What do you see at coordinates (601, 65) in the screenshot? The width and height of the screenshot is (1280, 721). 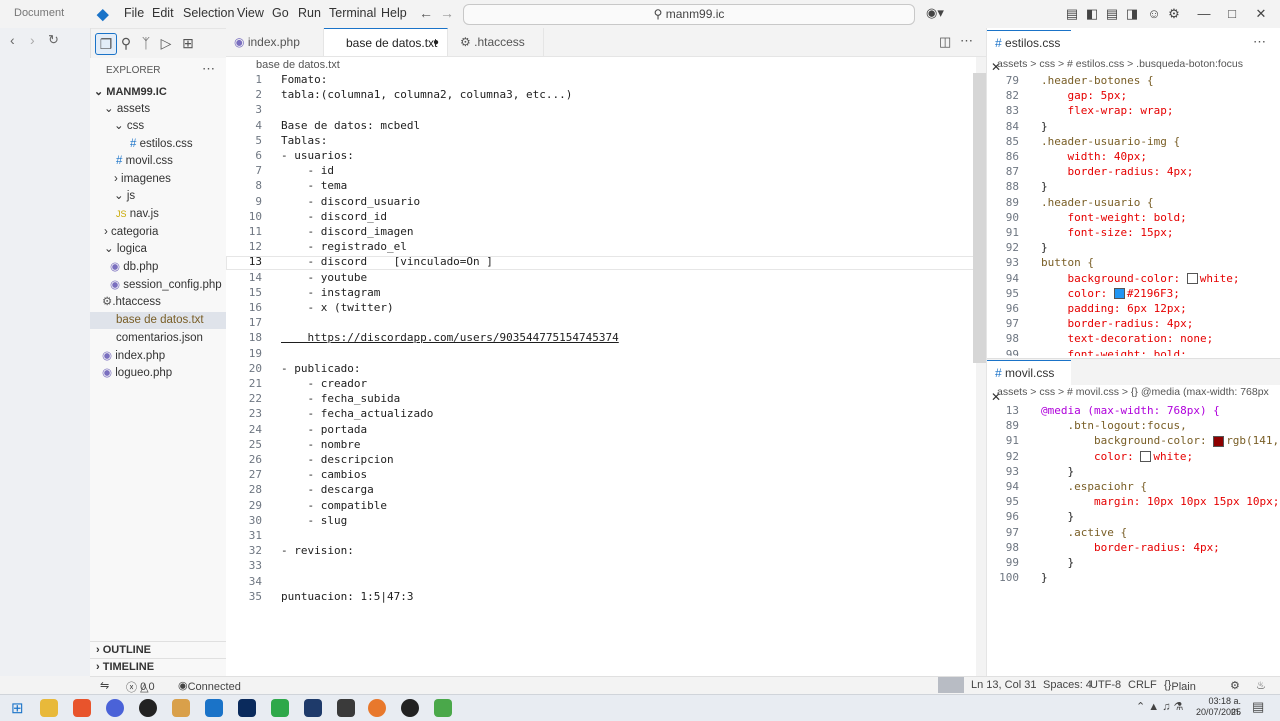 I see `breadcrumb: base de datos.txt` at bounding box center [601, 65].